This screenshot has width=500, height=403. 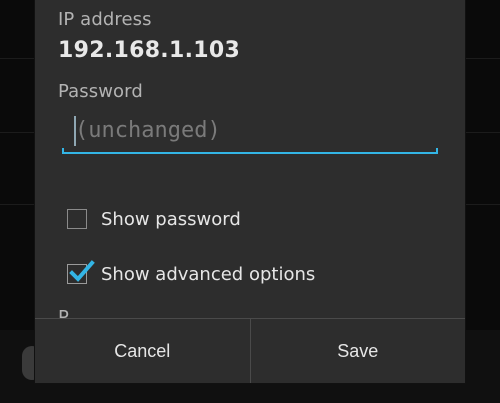 I want to click on show-password-row: Show password, so click(x=154, y=219).